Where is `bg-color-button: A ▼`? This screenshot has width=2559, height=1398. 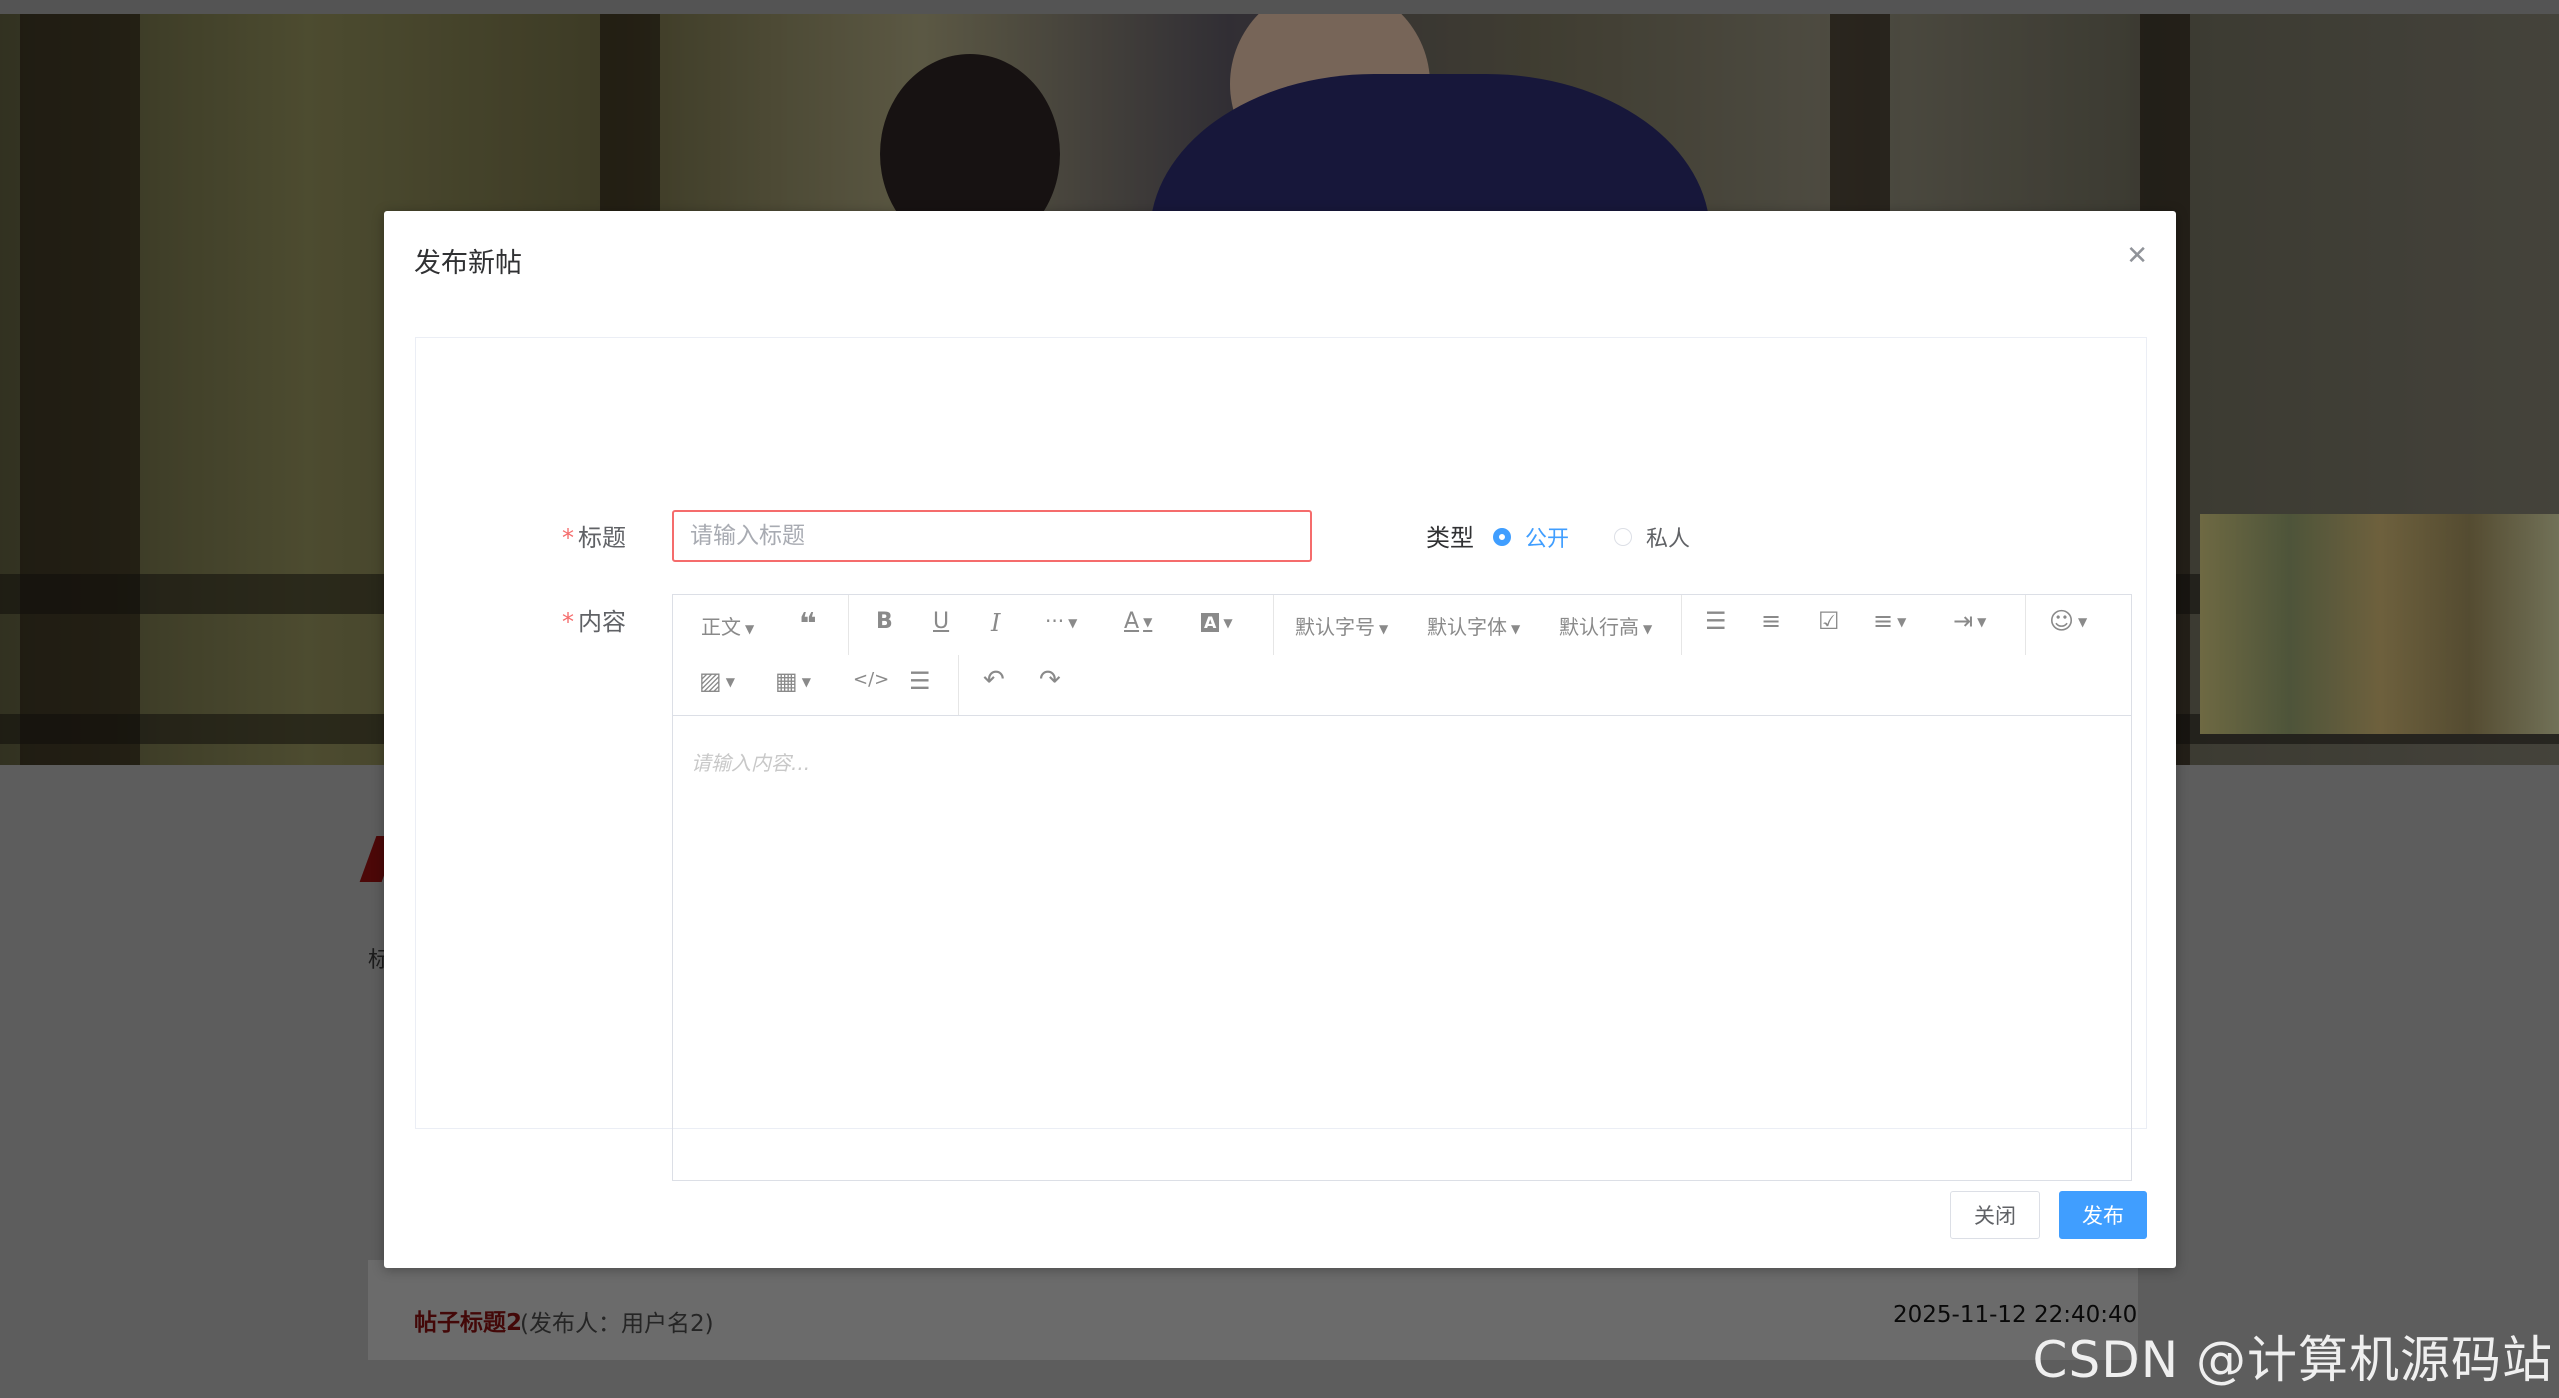 bg-color-button: A ▼ is located at coordinates (1217, 621).